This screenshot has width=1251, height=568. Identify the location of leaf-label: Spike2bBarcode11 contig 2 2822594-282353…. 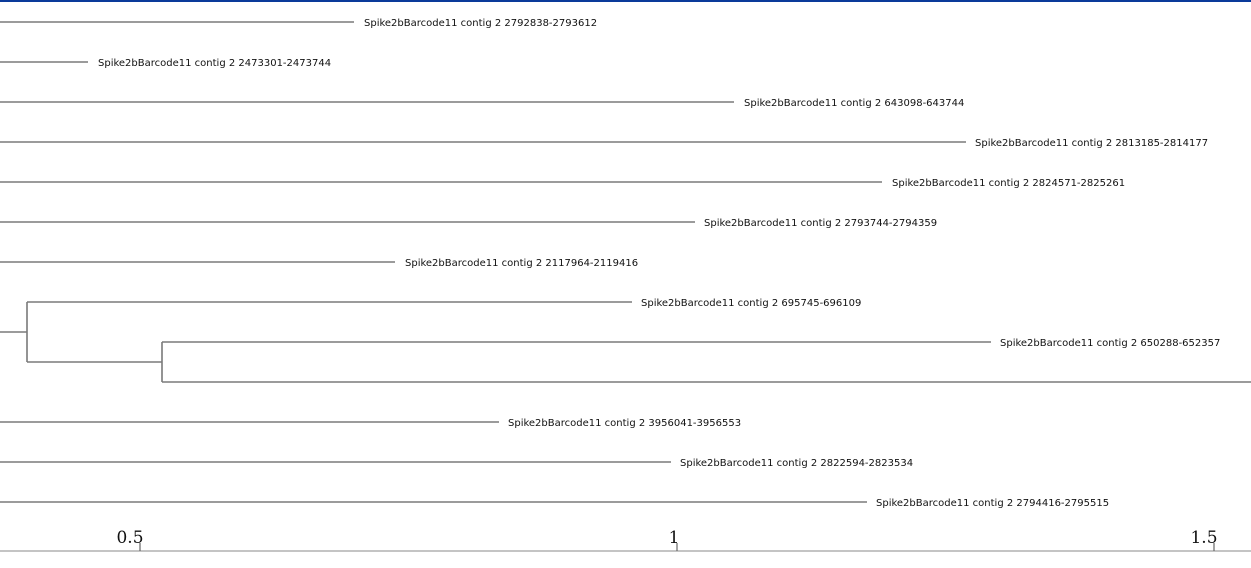
(796, 463).